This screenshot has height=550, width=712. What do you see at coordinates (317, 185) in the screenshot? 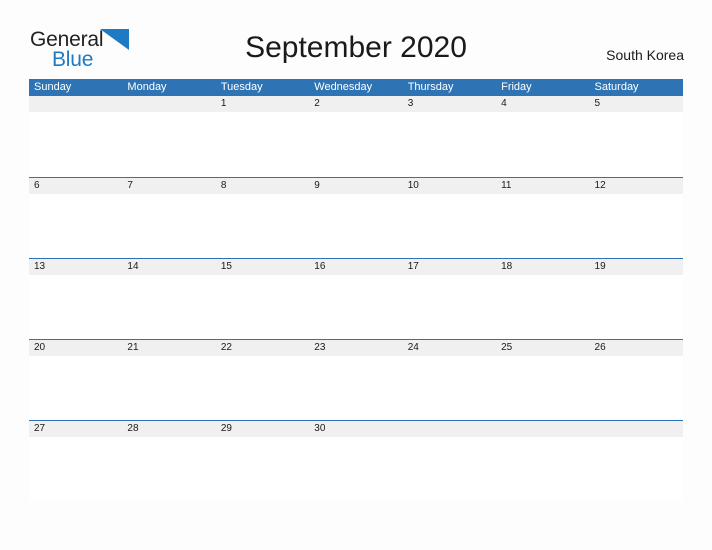
I see `day-number: 9` at bounding box center [317, 185].